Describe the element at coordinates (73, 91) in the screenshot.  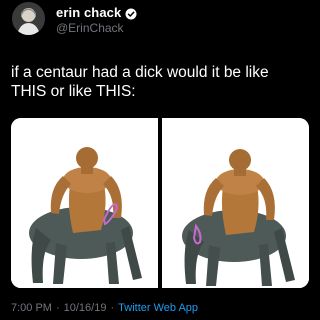
I see `tweet-text-line-2: THIS or like THIS:` at that location.